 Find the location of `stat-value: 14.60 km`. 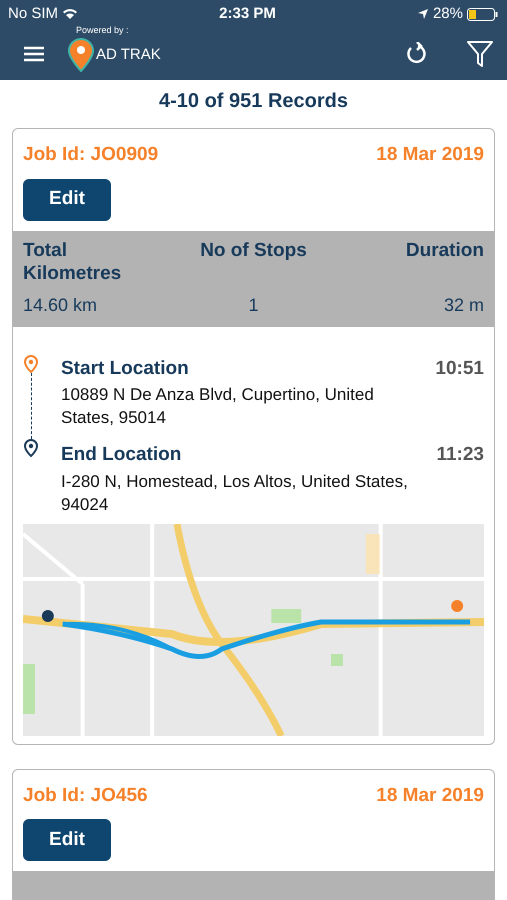

stat-value: 14.60 km is located at coordinates (60, 305).